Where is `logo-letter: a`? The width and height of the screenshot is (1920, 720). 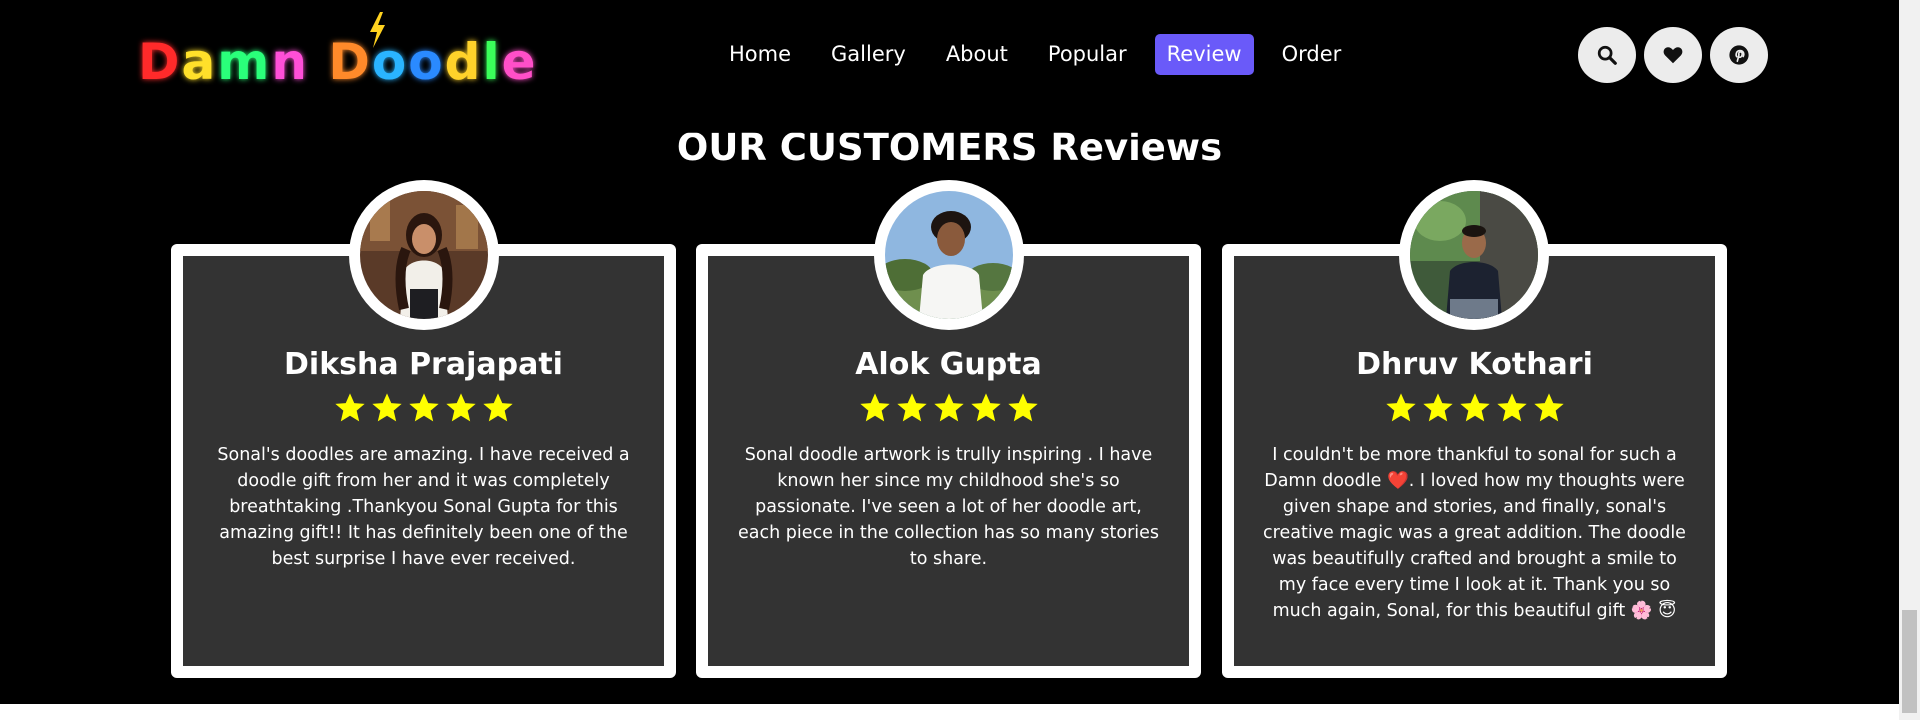 logo-letter: a is located at coordinates (199, 62).